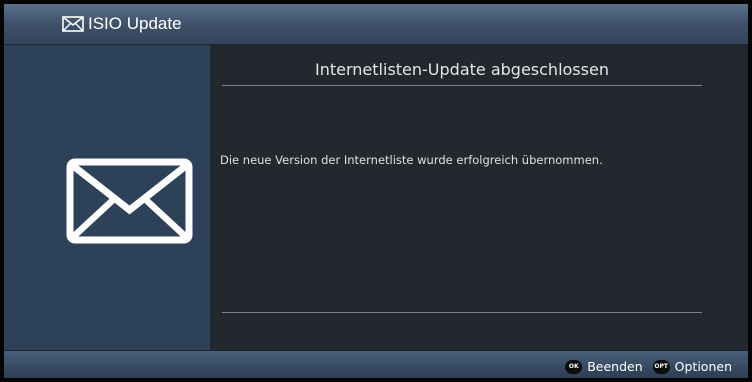 The width and height of the screenshot is (752, 382). I want to click on ok-key-badge: OK, so click(574, 367).